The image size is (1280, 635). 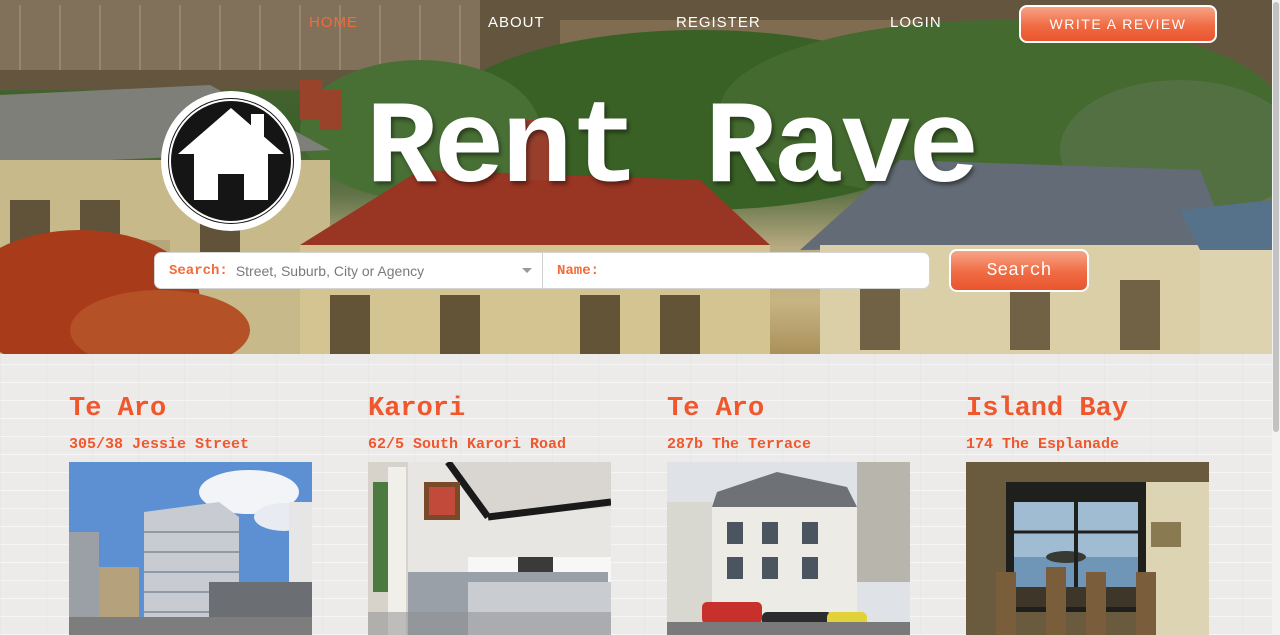 I want to click on location-search-input, so click(x=384, y=270).